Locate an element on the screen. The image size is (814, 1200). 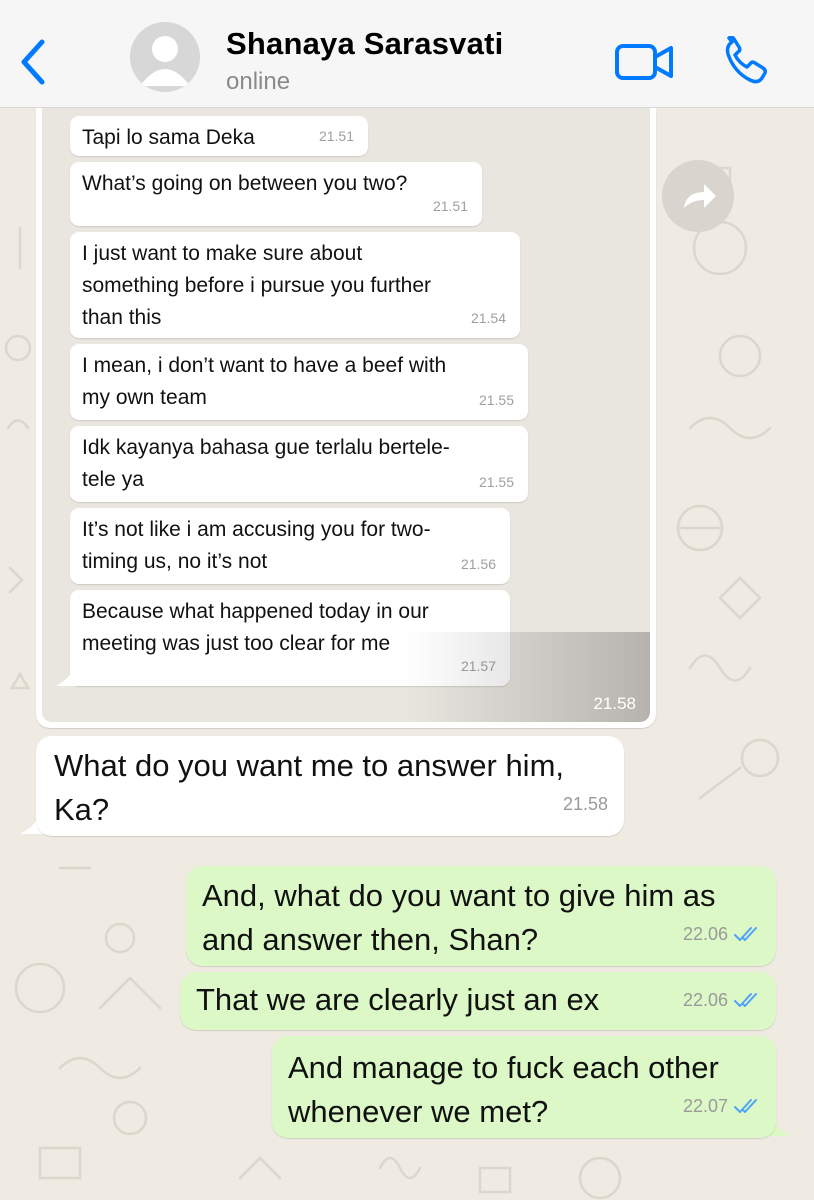
avatar is located at coordinates (165, 57).